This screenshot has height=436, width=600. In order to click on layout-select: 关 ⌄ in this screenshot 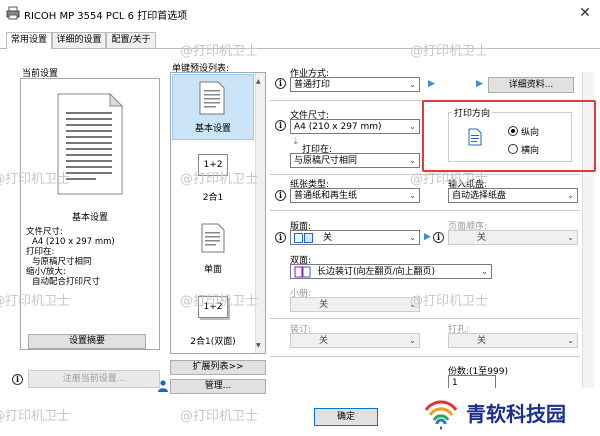, I will do `click(355, 237)`.